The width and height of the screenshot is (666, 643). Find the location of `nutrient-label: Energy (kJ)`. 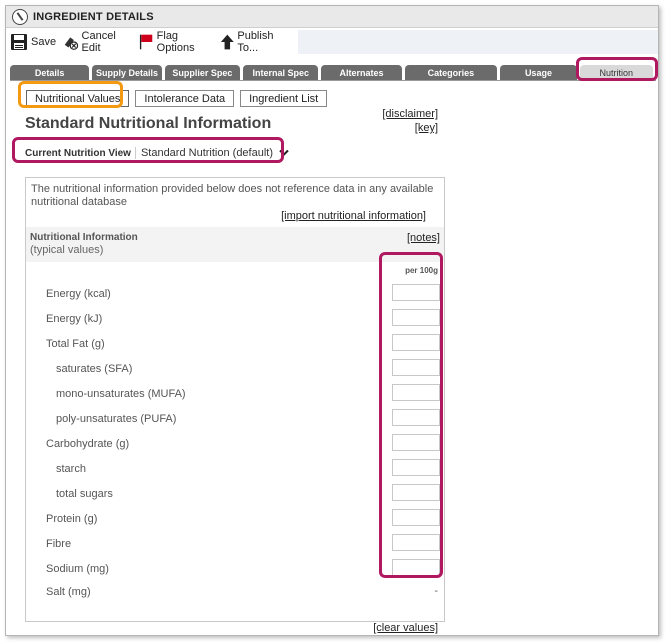

nutrient-label: Energy (kJ) is located at coordinates (74, 319).